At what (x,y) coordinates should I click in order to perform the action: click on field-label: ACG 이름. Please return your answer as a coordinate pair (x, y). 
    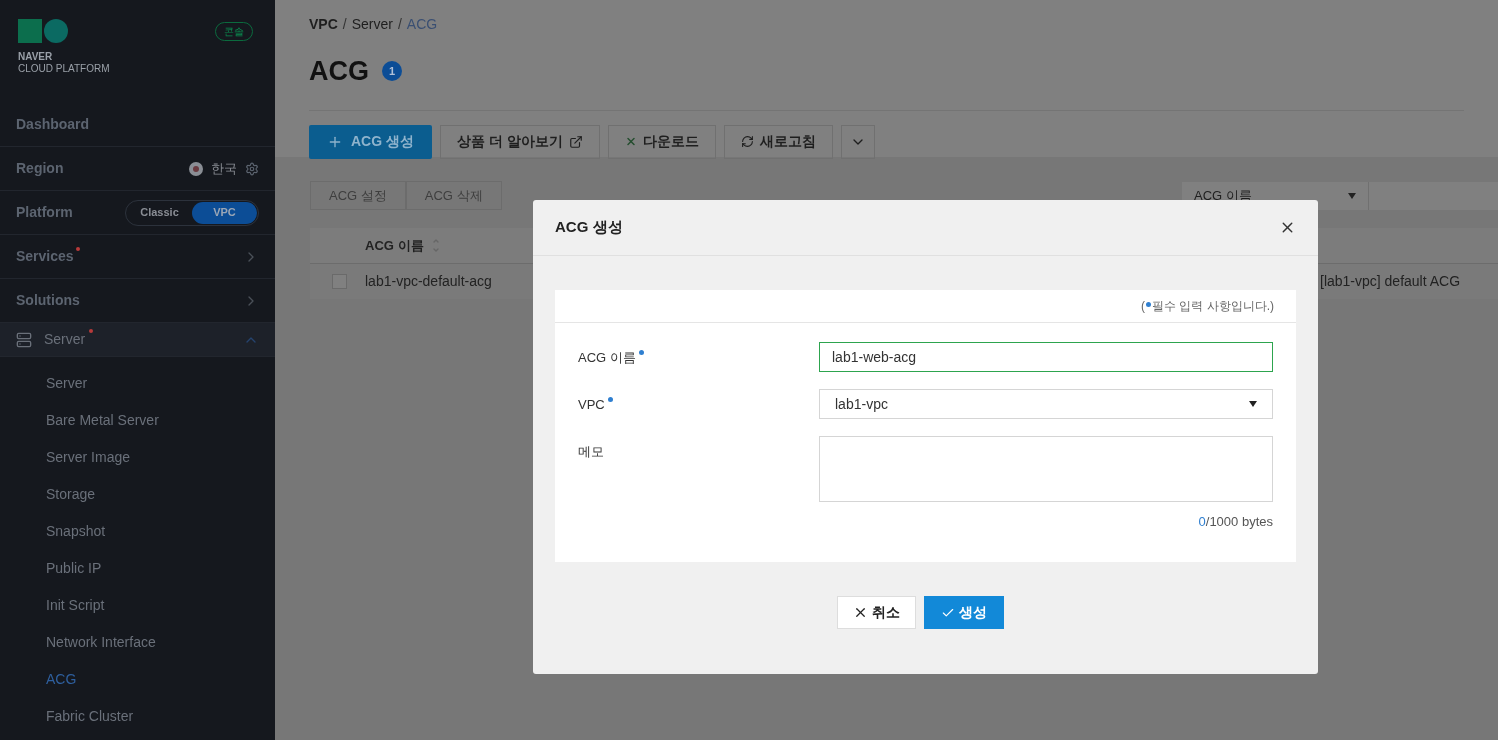
    Looking at the image, I should click on (607, 358).